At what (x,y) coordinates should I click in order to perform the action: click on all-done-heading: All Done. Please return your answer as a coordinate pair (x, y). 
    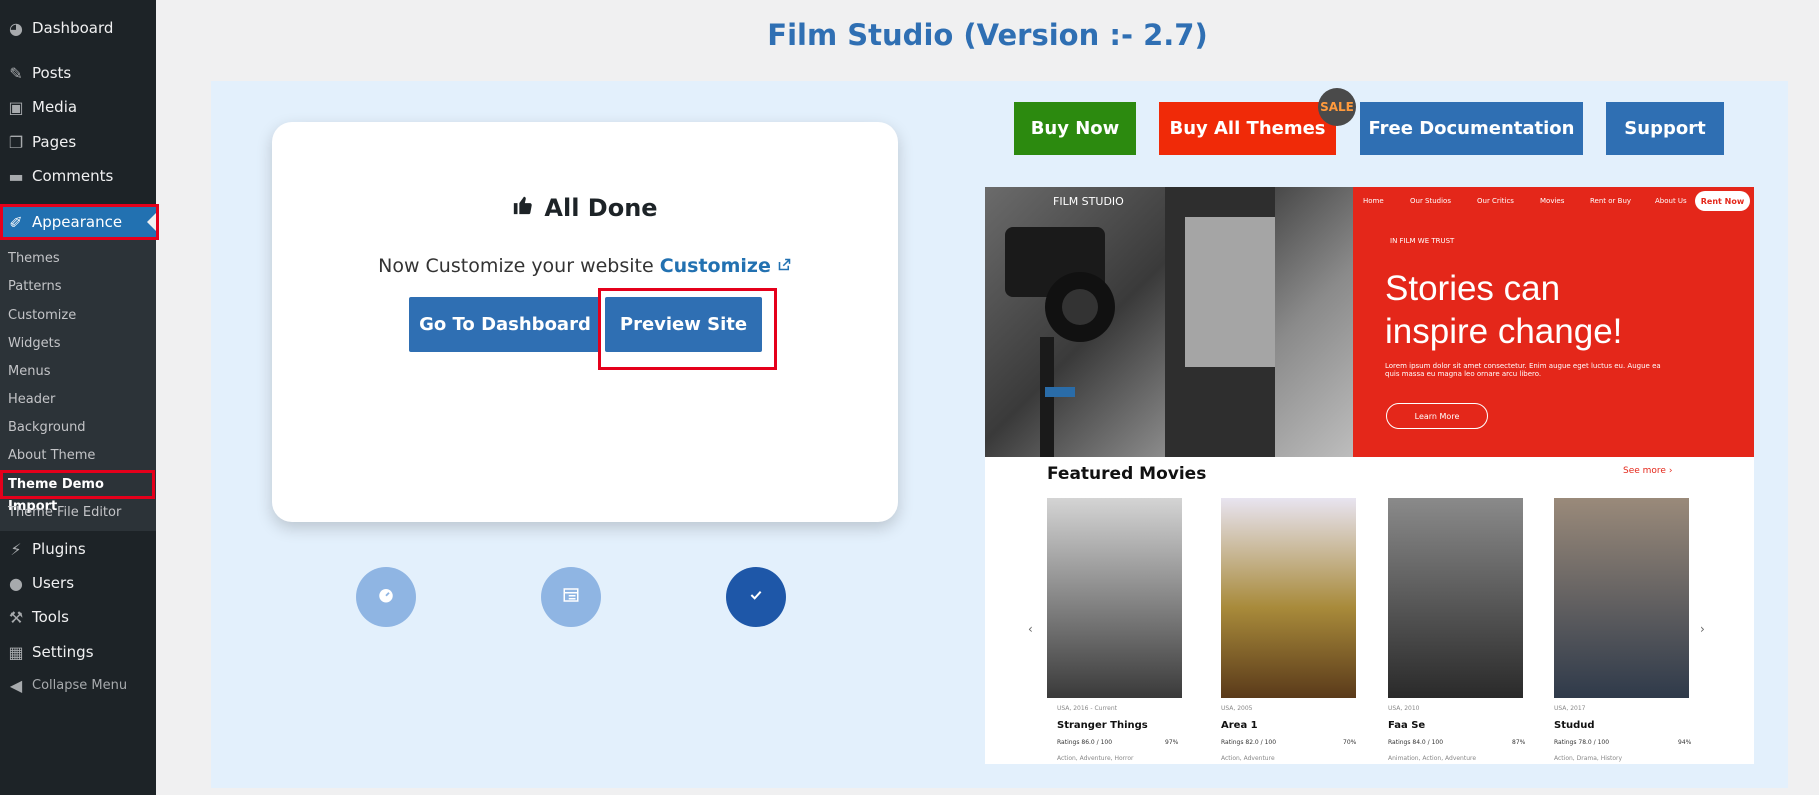
    Looking at the image, I should click on (601, 208).